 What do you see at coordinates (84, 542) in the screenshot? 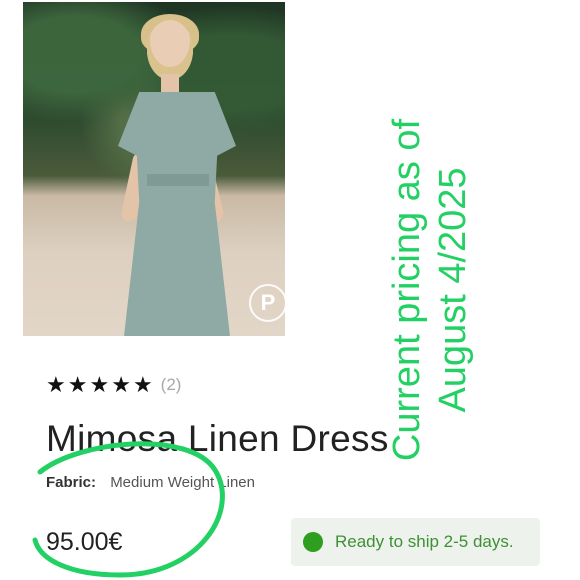
I see `product-price: 95.00€` at bounding box center [84, 542].